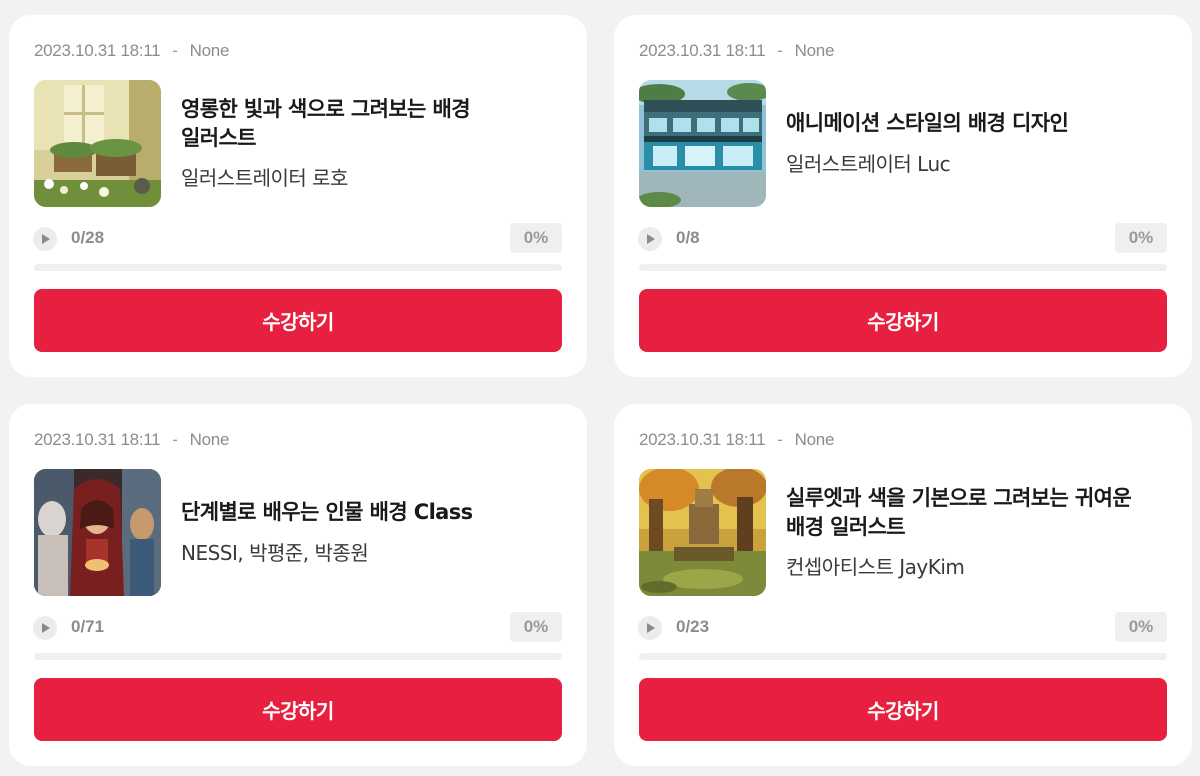  I want to click on anime-building-thumbnail, so click(702, 143).